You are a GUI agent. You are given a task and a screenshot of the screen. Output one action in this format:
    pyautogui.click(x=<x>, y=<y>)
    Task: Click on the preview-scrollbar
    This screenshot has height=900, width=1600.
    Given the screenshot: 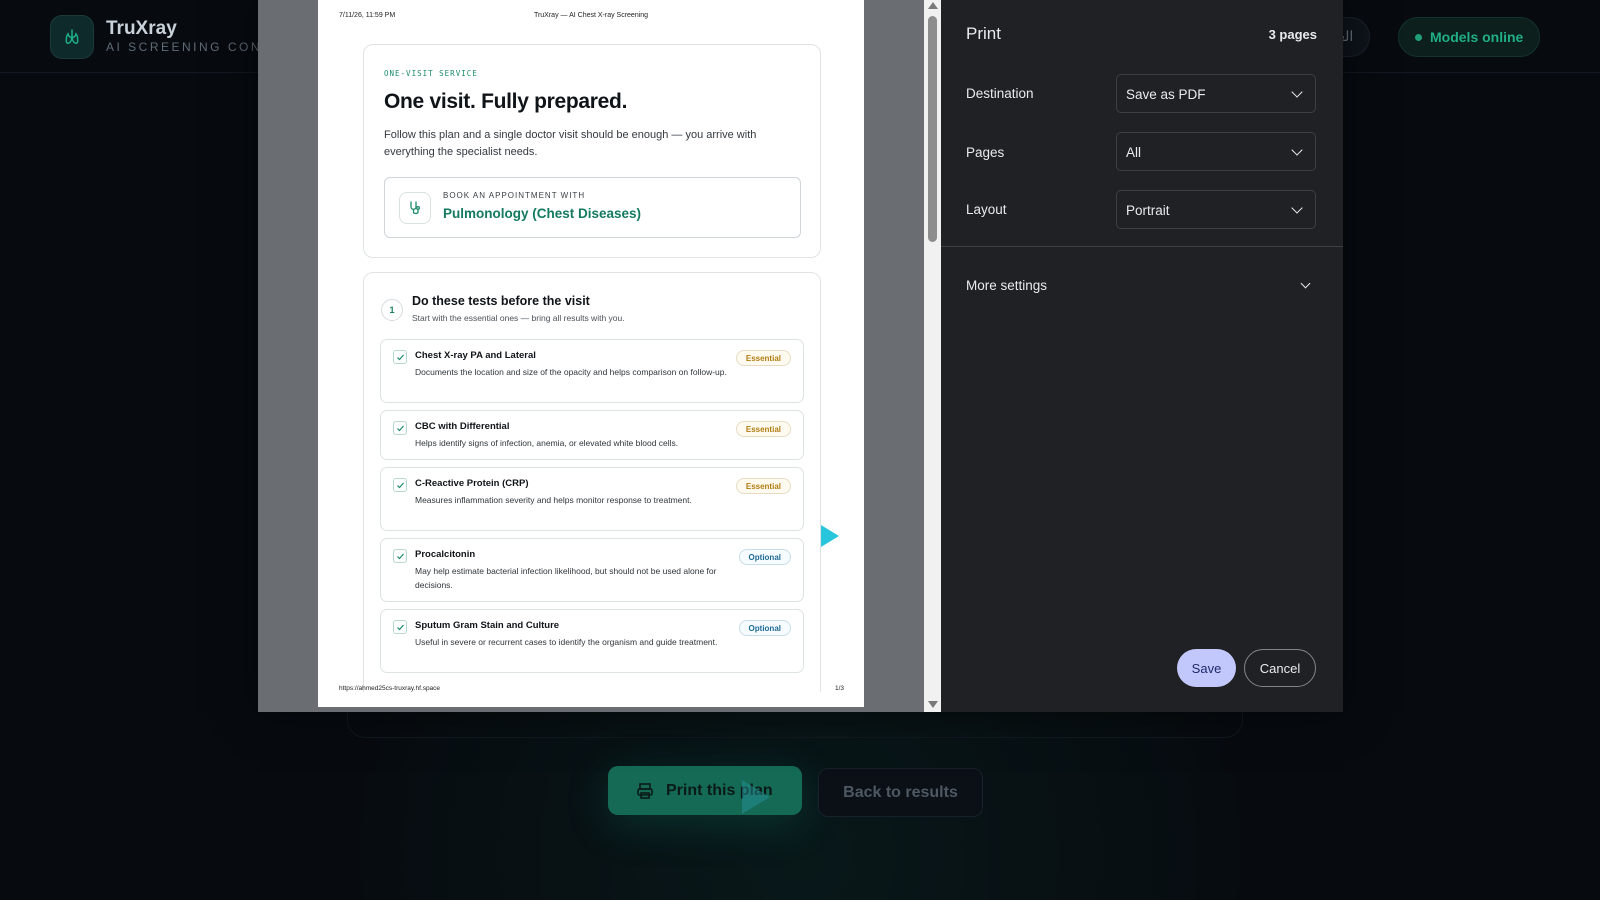 What is the action you would take?
    pyautogui.click(x=932, y=356)
    